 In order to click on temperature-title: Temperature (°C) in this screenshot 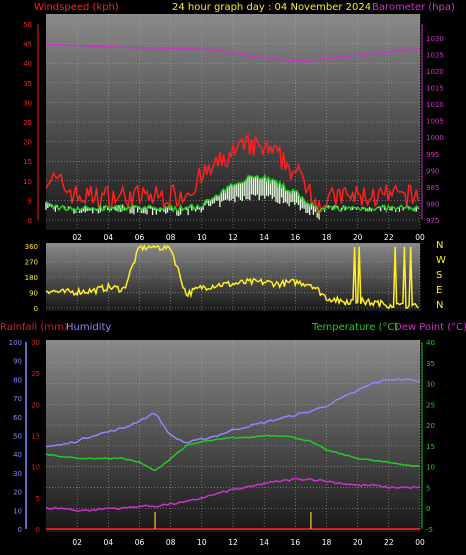, I will do `click(354, 327)`.